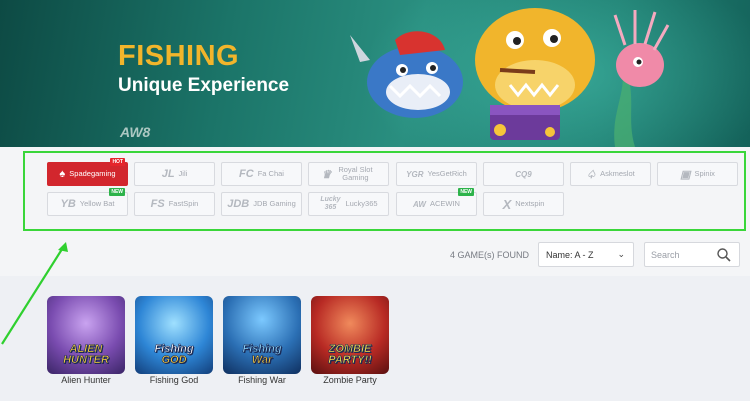  I want to click on provider-nextspin: X Nextspin, so click(523, 204).